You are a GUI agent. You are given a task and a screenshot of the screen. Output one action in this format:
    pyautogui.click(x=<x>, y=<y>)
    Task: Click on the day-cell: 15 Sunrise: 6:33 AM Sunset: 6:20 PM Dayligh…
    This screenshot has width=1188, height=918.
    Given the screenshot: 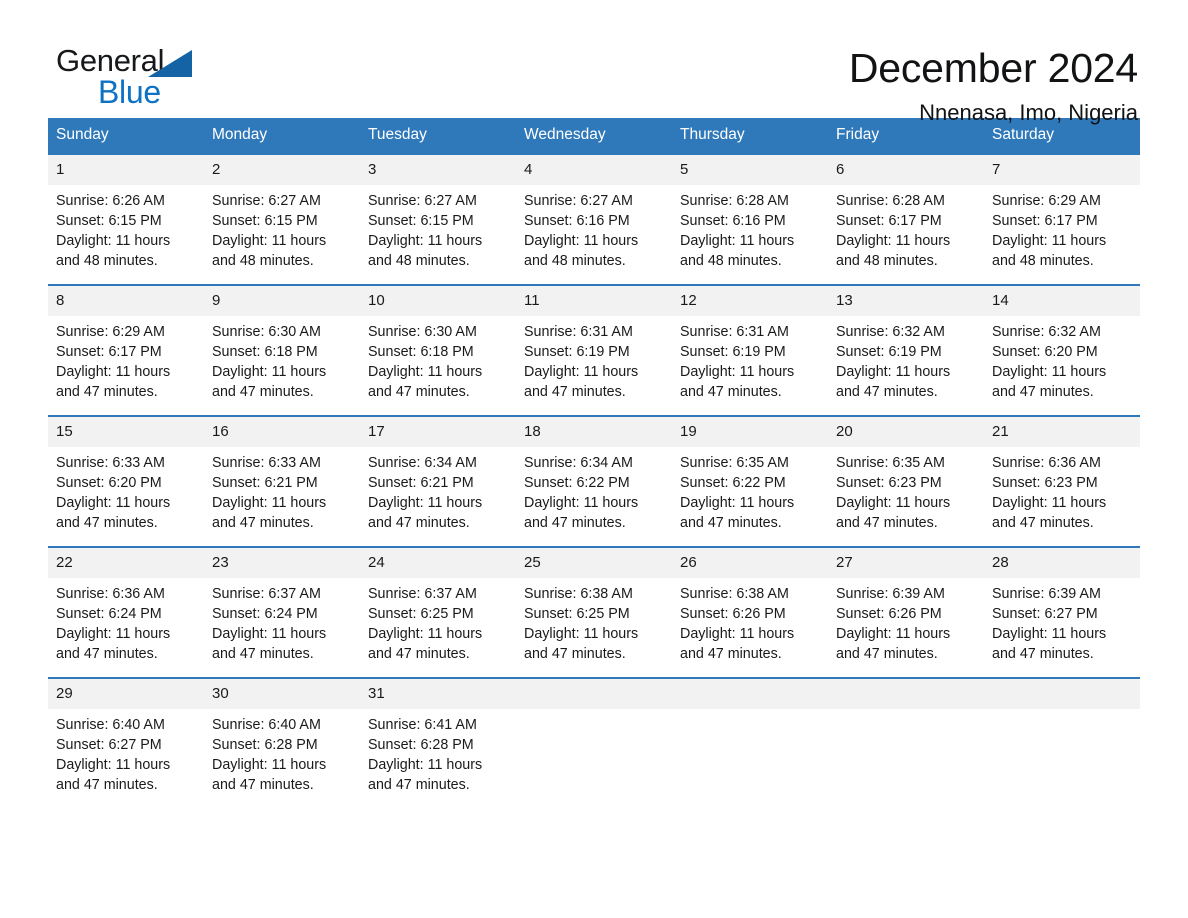 What is the action you would take?
    pyautogui.click(x=126, y=476)
    